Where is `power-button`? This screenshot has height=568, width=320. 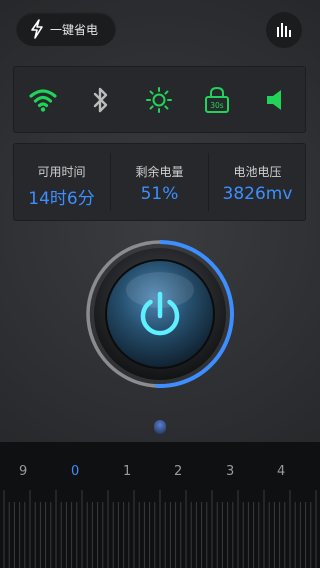
power-button is located at coordinates (160, 314).